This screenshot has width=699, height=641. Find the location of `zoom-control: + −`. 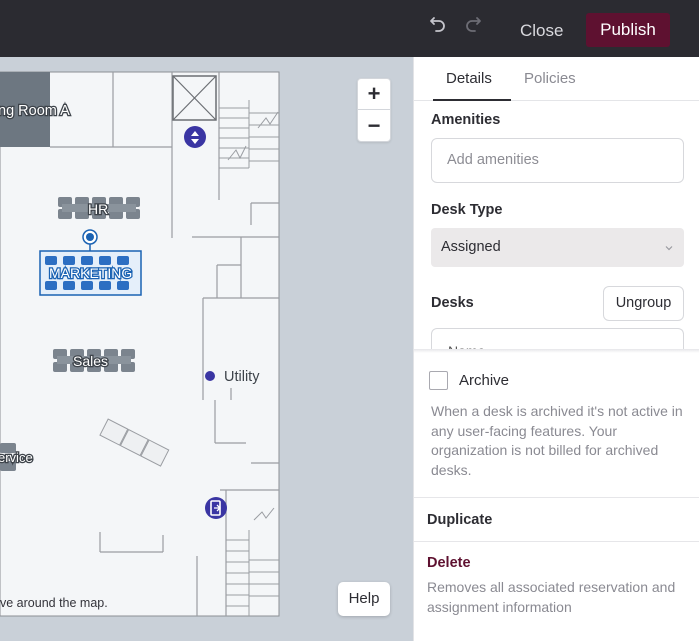

zoom-control: + − is located at coordinates (374, 110).